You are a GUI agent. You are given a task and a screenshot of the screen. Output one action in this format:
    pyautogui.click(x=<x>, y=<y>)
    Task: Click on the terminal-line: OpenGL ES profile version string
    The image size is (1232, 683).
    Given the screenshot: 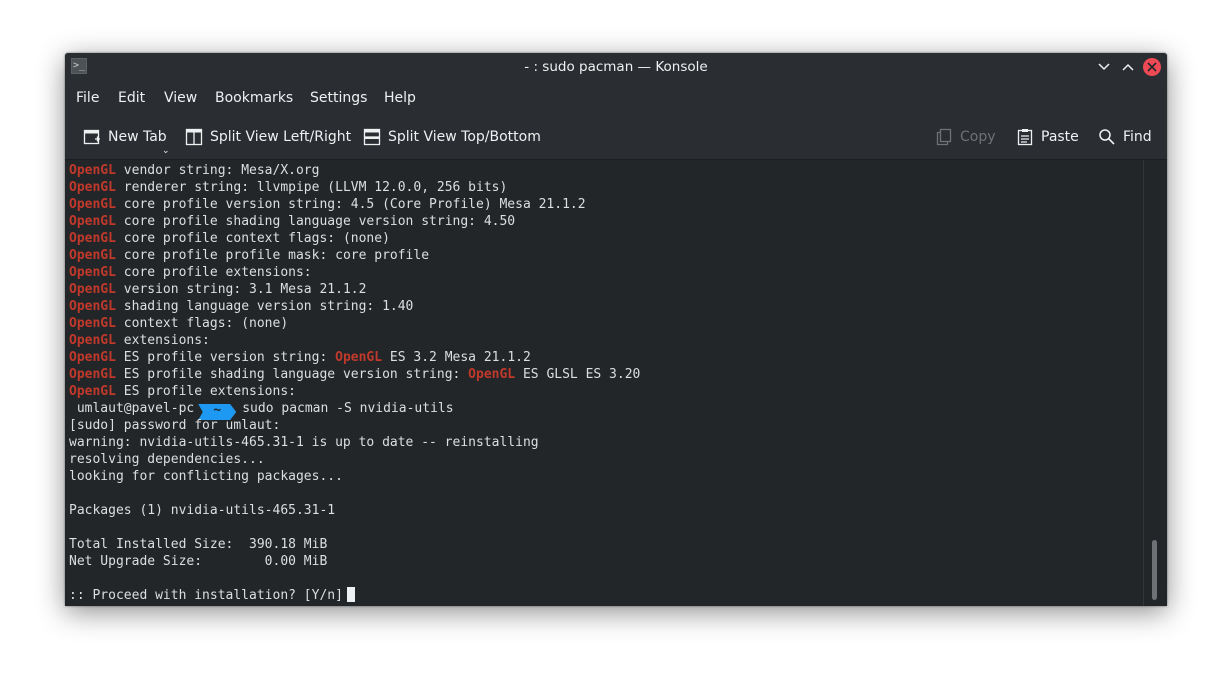 What is the action you would take?
    pyautogui.click(x=300, y=357)
    